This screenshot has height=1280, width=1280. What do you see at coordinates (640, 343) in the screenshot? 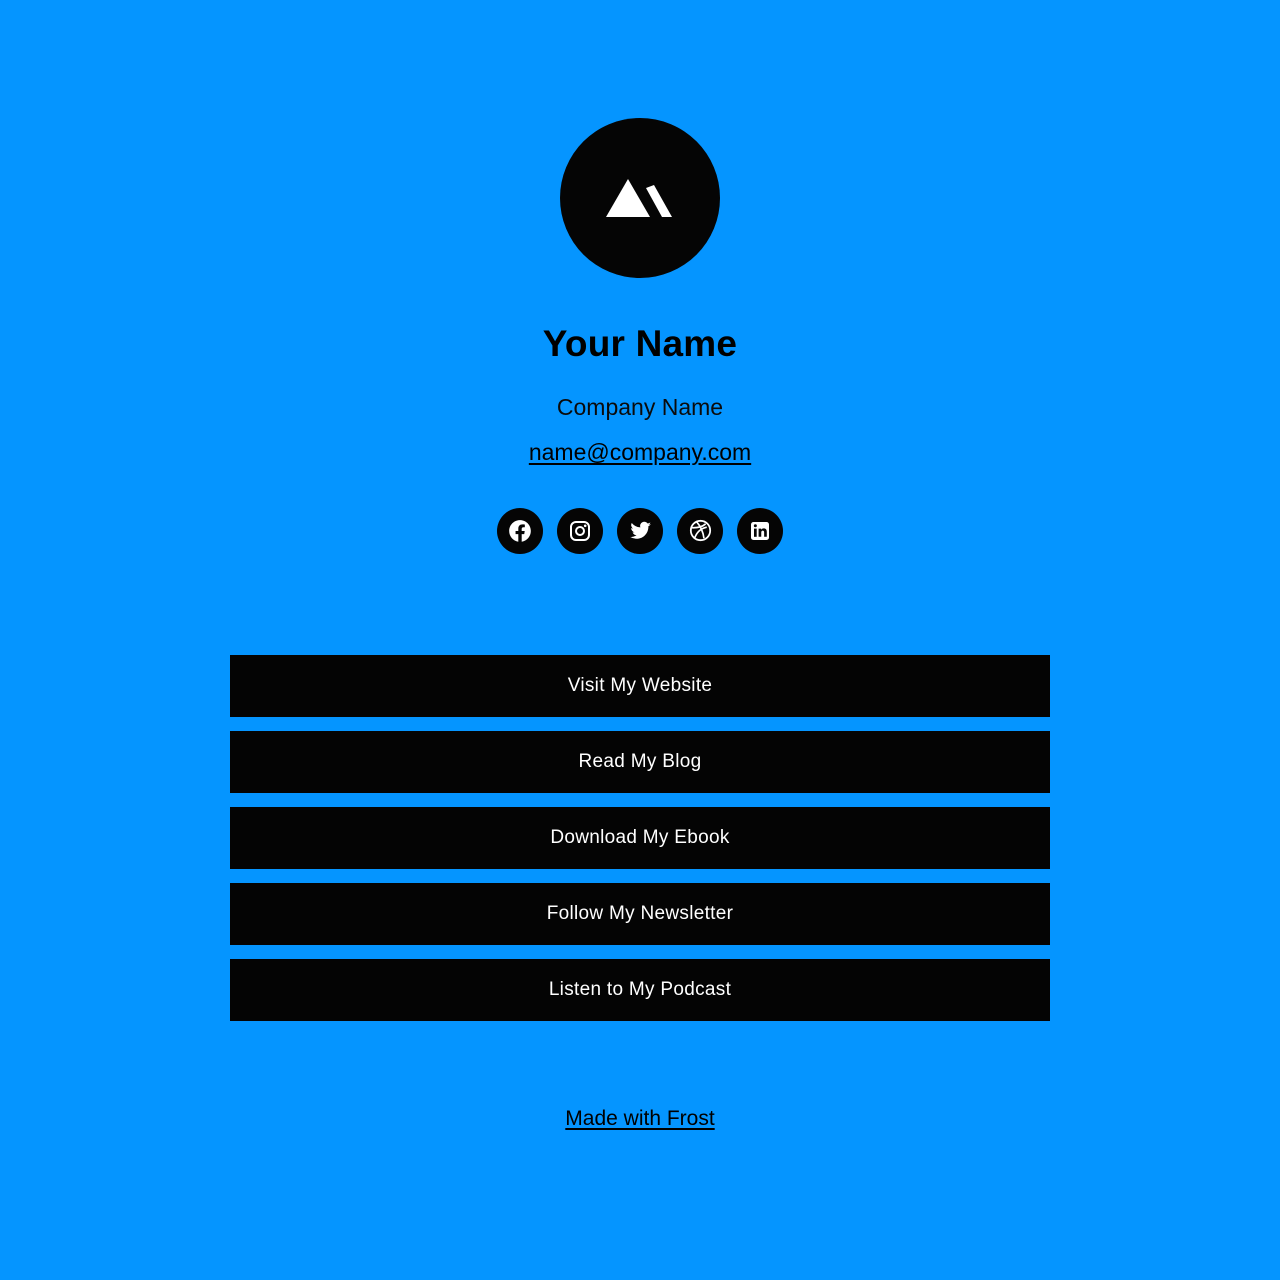
I see `page-title: Your Name` at bounding box center [640, 343].